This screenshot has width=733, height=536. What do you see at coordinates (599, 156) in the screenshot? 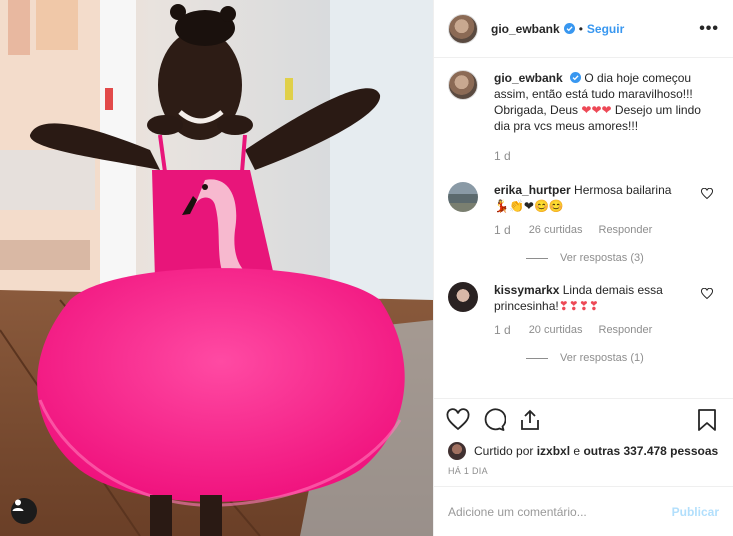
I see `caption-meta: 1 d` at bounding box center [599, 156].